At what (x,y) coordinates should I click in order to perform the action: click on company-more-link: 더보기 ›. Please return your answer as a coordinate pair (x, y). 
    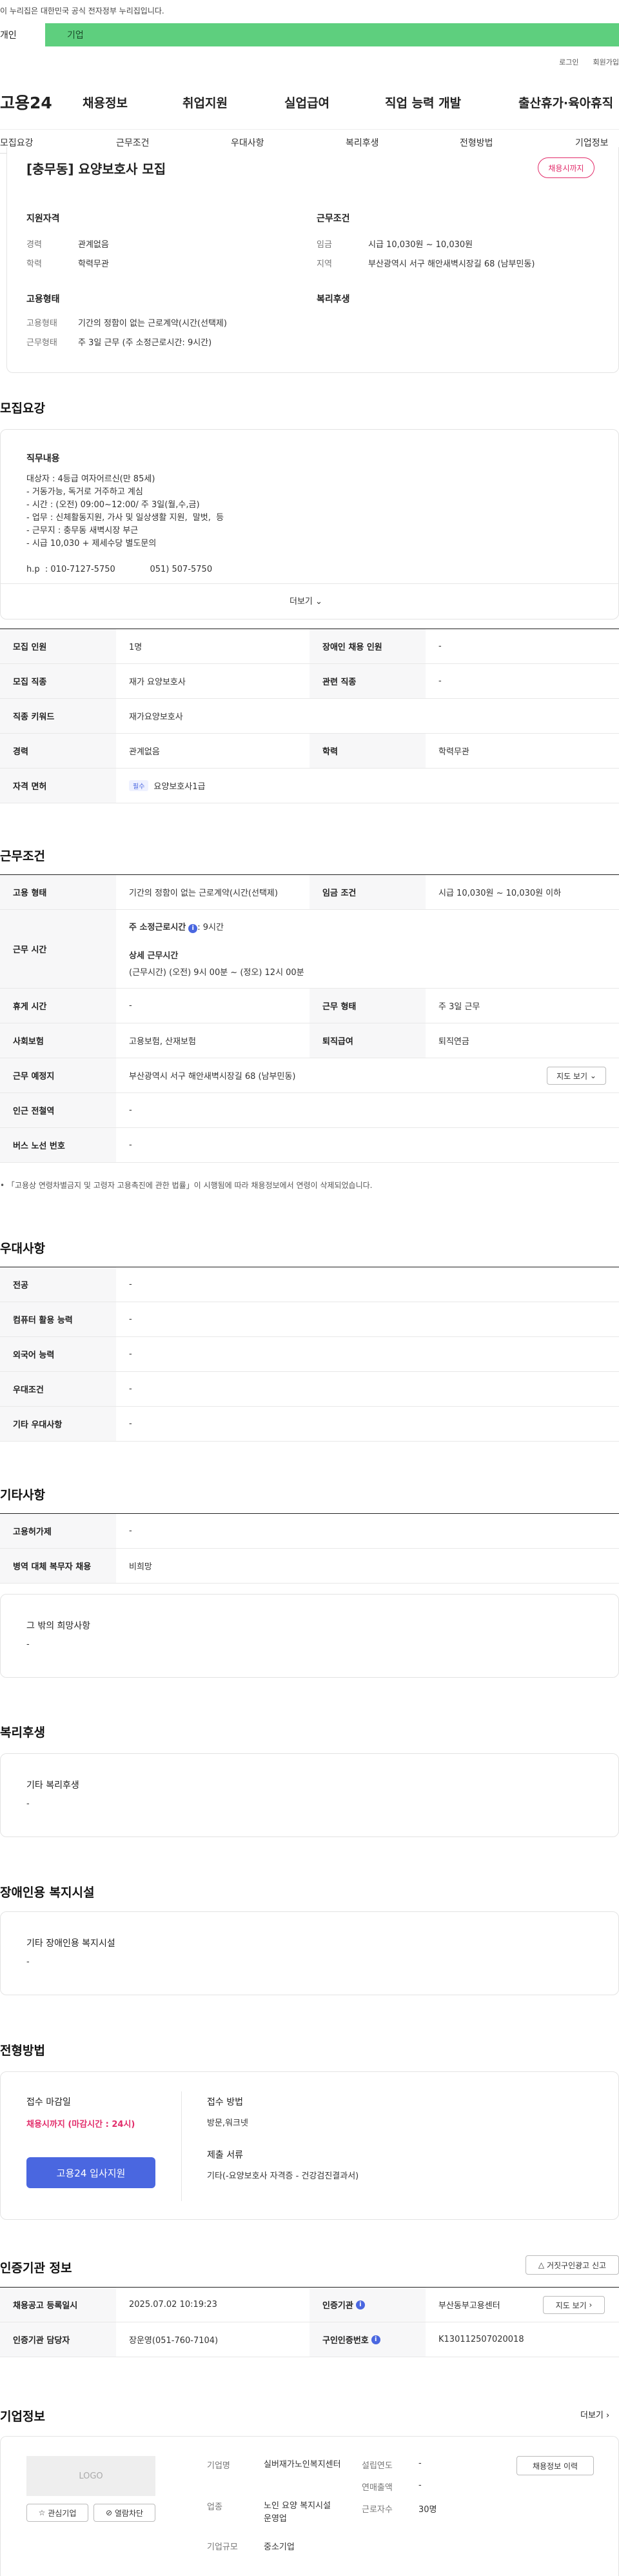
    Looking at the image, I should click on (594, 2414).